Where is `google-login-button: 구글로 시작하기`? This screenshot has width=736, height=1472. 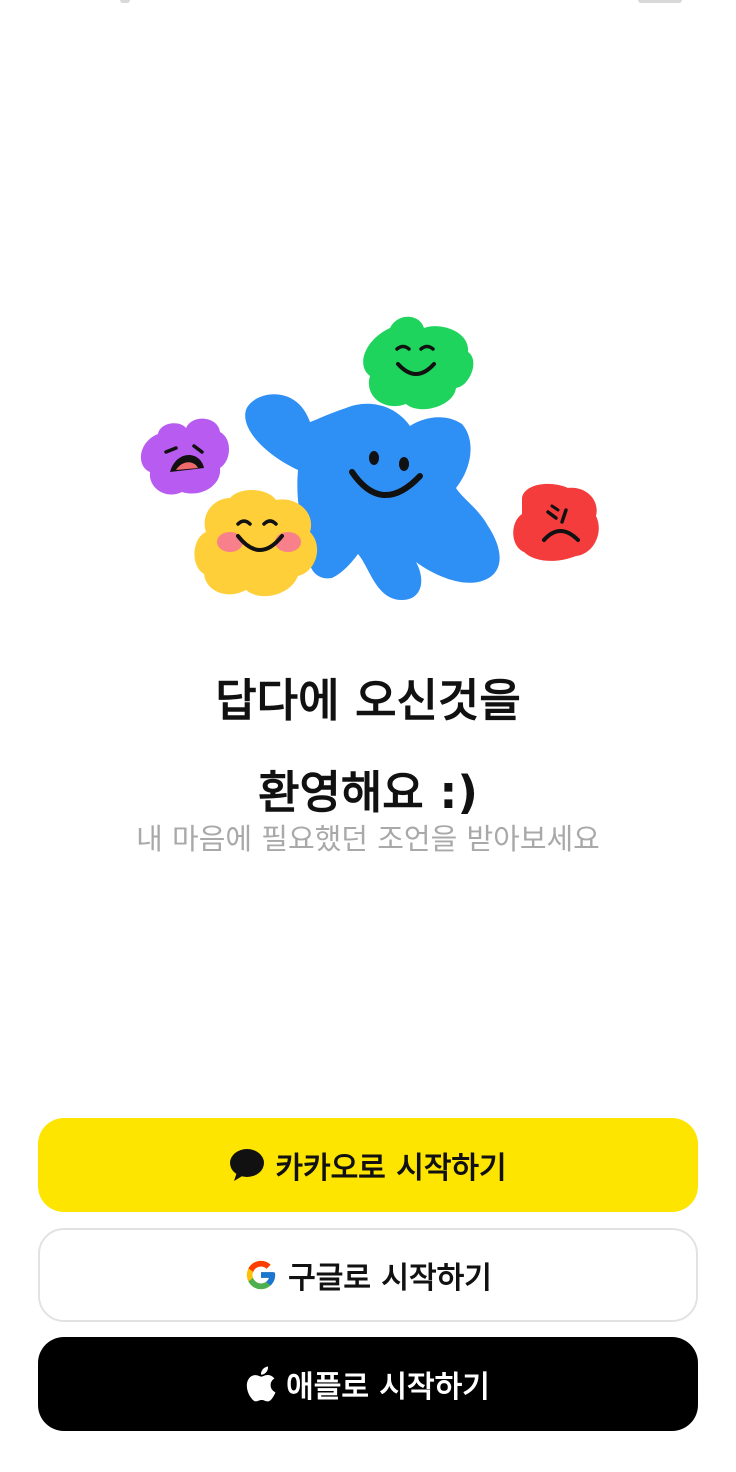
google-login-button: 구글로 시작하기 is located at coordinates (368, 1275).